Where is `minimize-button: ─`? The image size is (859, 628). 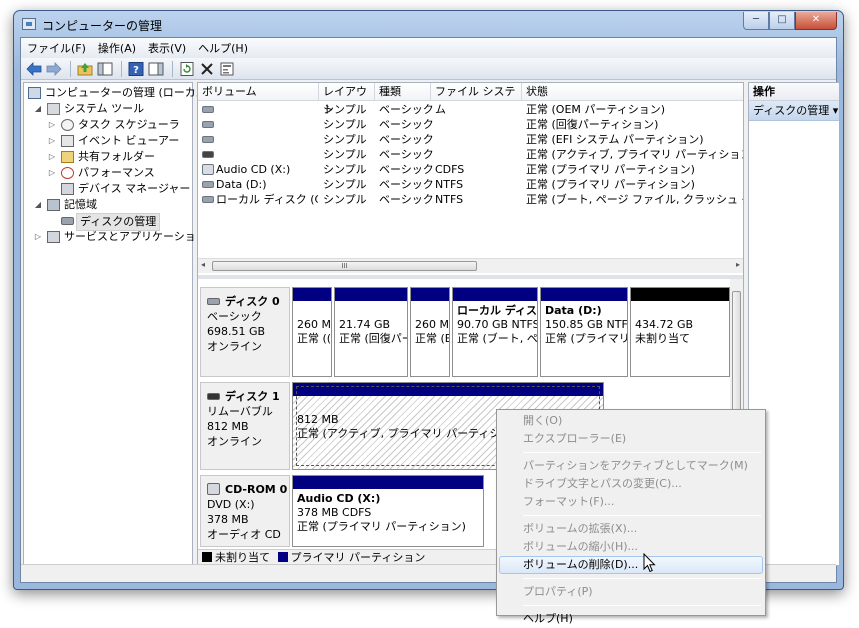
minimize-button: ─ is located at coordinates (756, 21).